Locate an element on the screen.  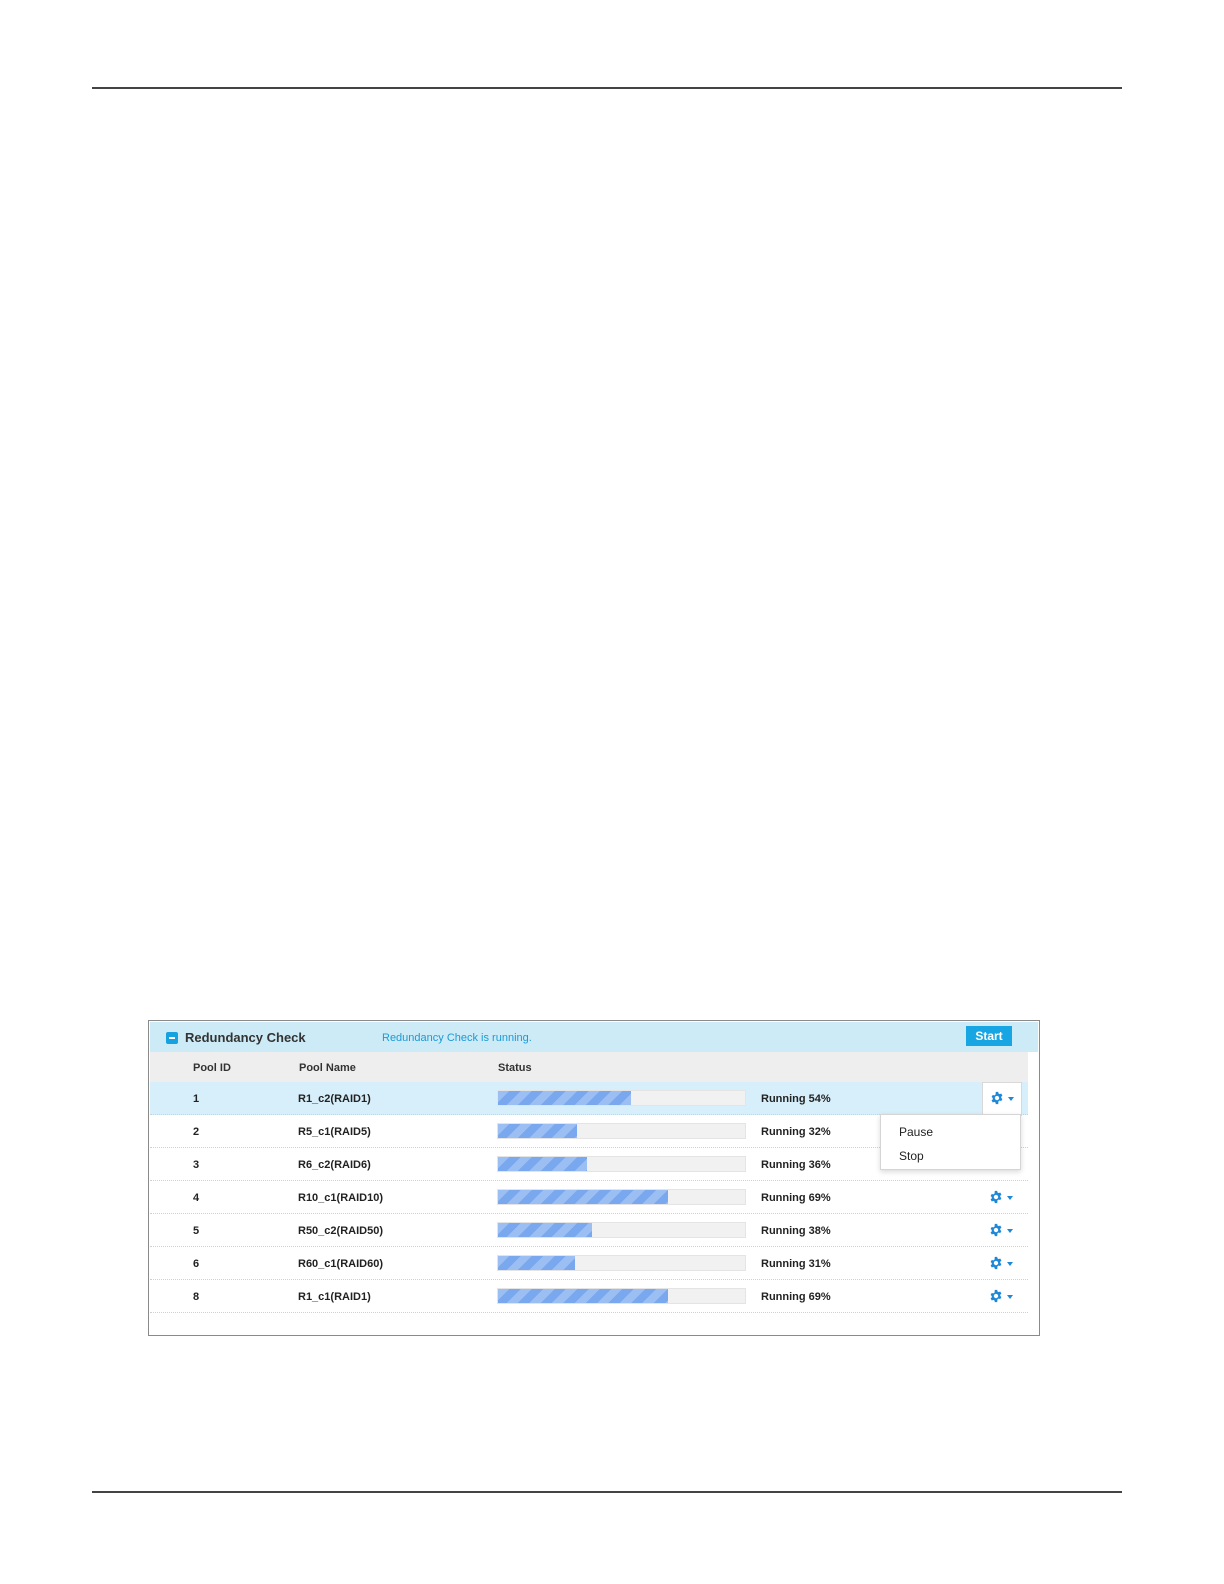
table-row: 1 R1_c2(RAID1) Running 54% is located at coordinates (589, 1099).